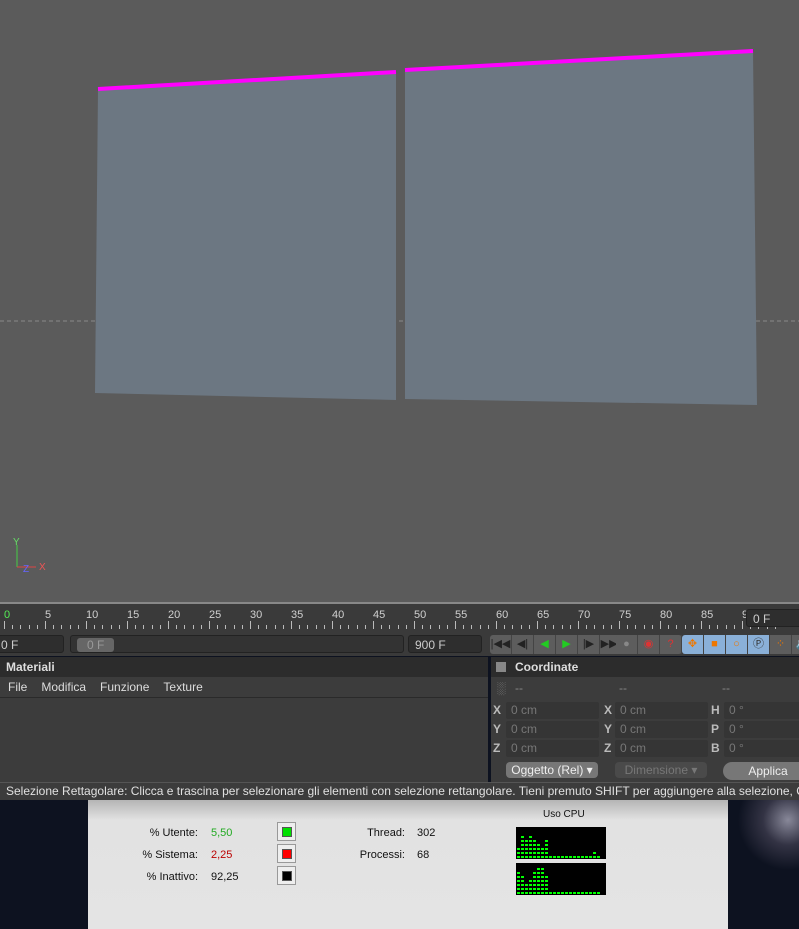 Image resolution: width=799 pixels, height=929 pixels. What do you see at coordinates (661, 770) in the screenshot?
I see `size-dropdown: Dimensione ▾` at bounding box center [661, 770].